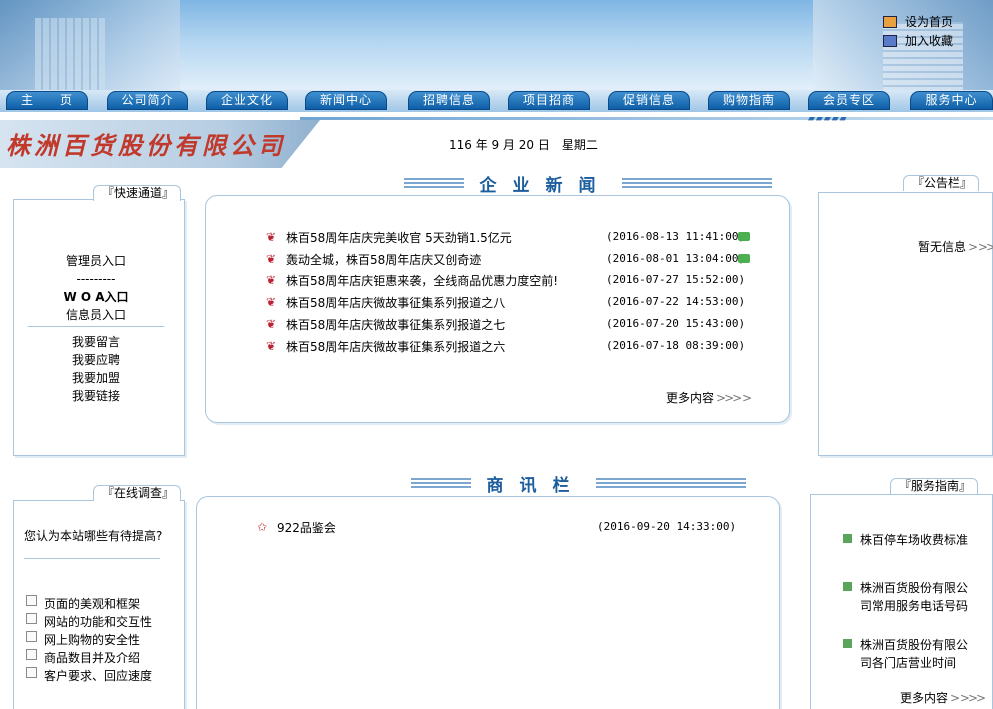 The image size is (993, 709). What do you see at coordinates (98, 621) in the screenshot?
I see `survey-option-label: 网站的功能和交互性` at bounding box center [98, 621].